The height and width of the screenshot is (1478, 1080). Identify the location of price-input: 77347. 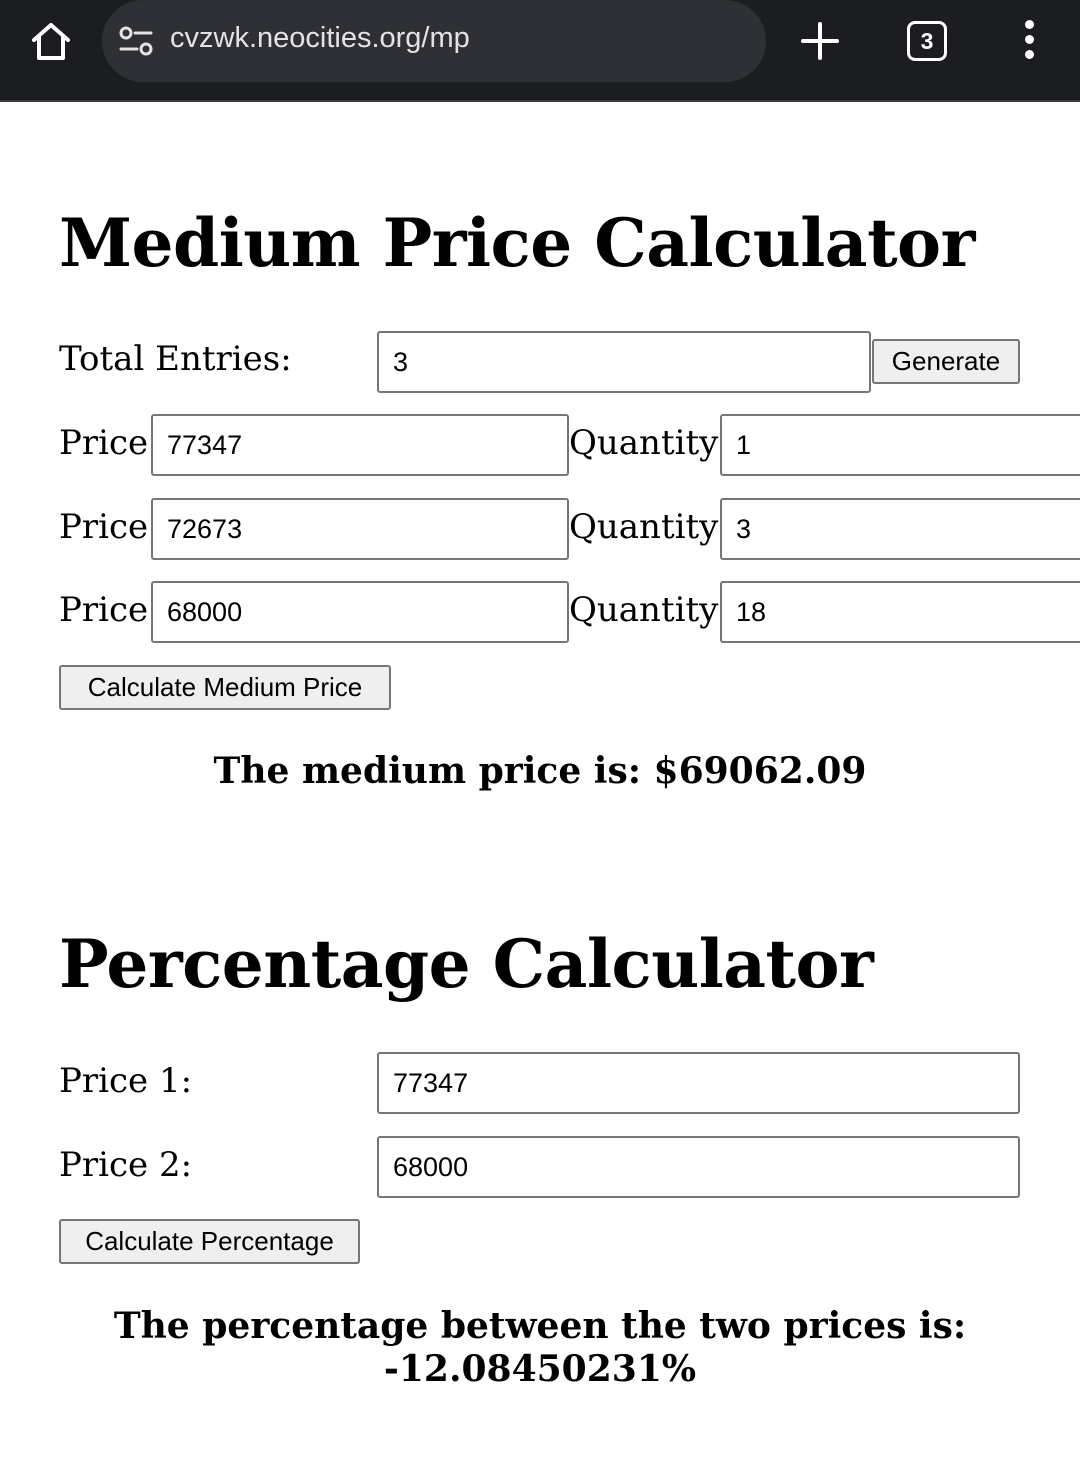
(360, 445).